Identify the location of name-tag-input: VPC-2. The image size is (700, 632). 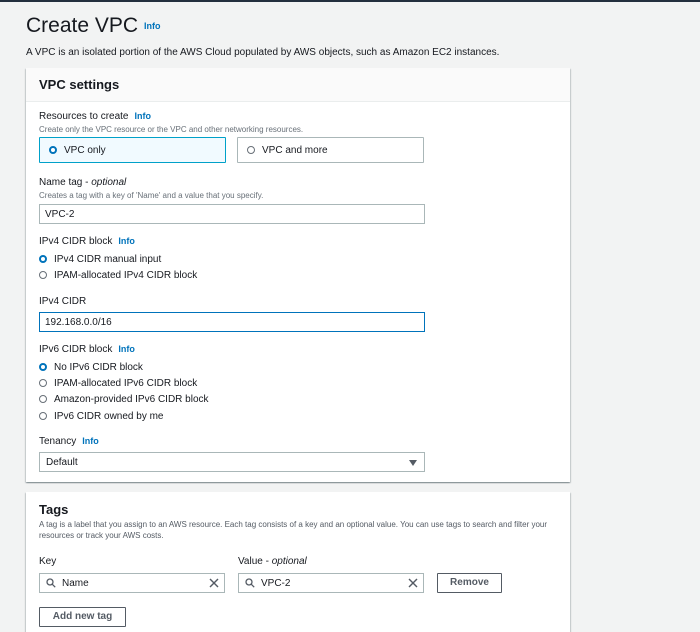
(232, 214).